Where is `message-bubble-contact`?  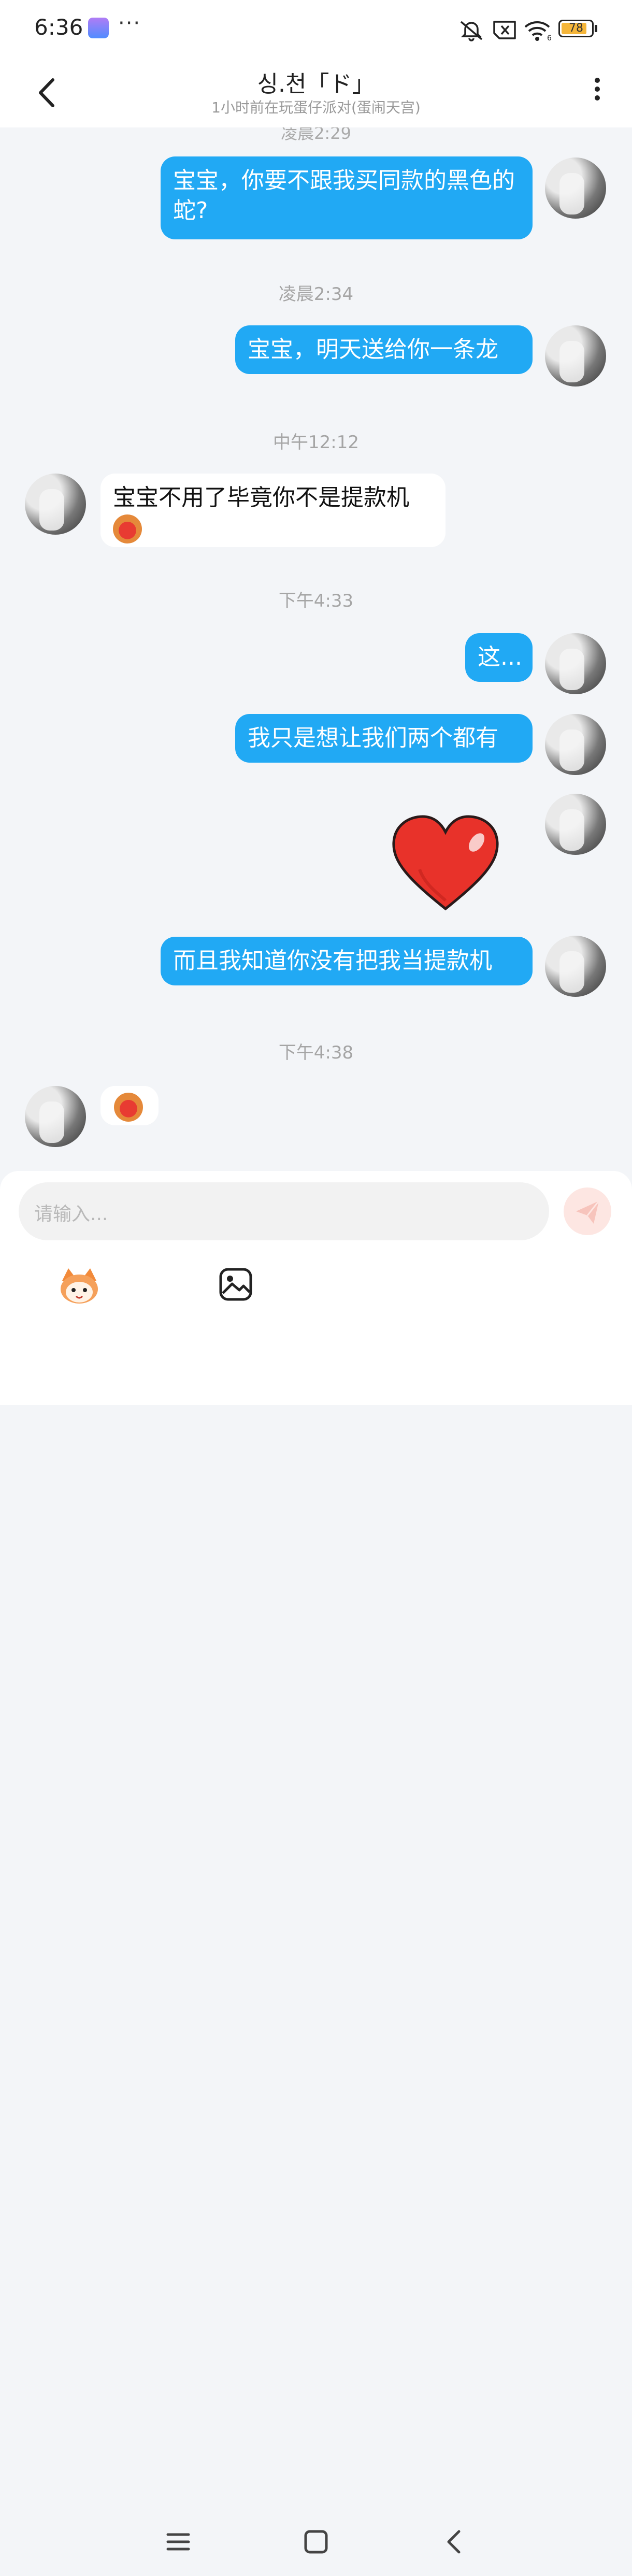
message-bubble-contact is located at coordinates (129, 1106).